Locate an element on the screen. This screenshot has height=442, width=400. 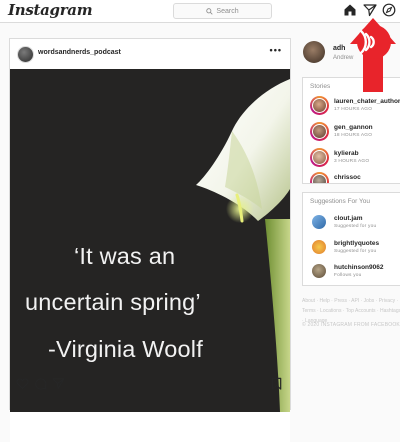
quote-line-3: -Virginia Woolf is located at coordinates (125, 349).